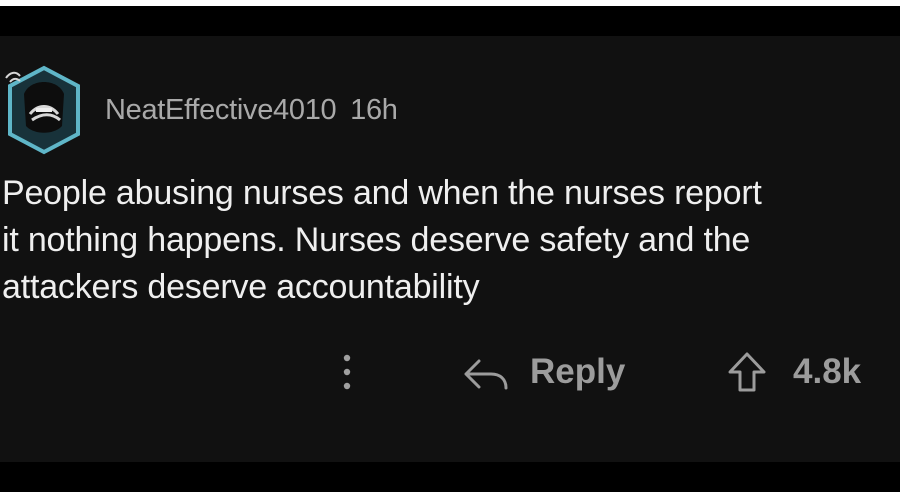  Describe the element at coordinates (450, 21) in the screenshot. I see `top-bar` at that location.